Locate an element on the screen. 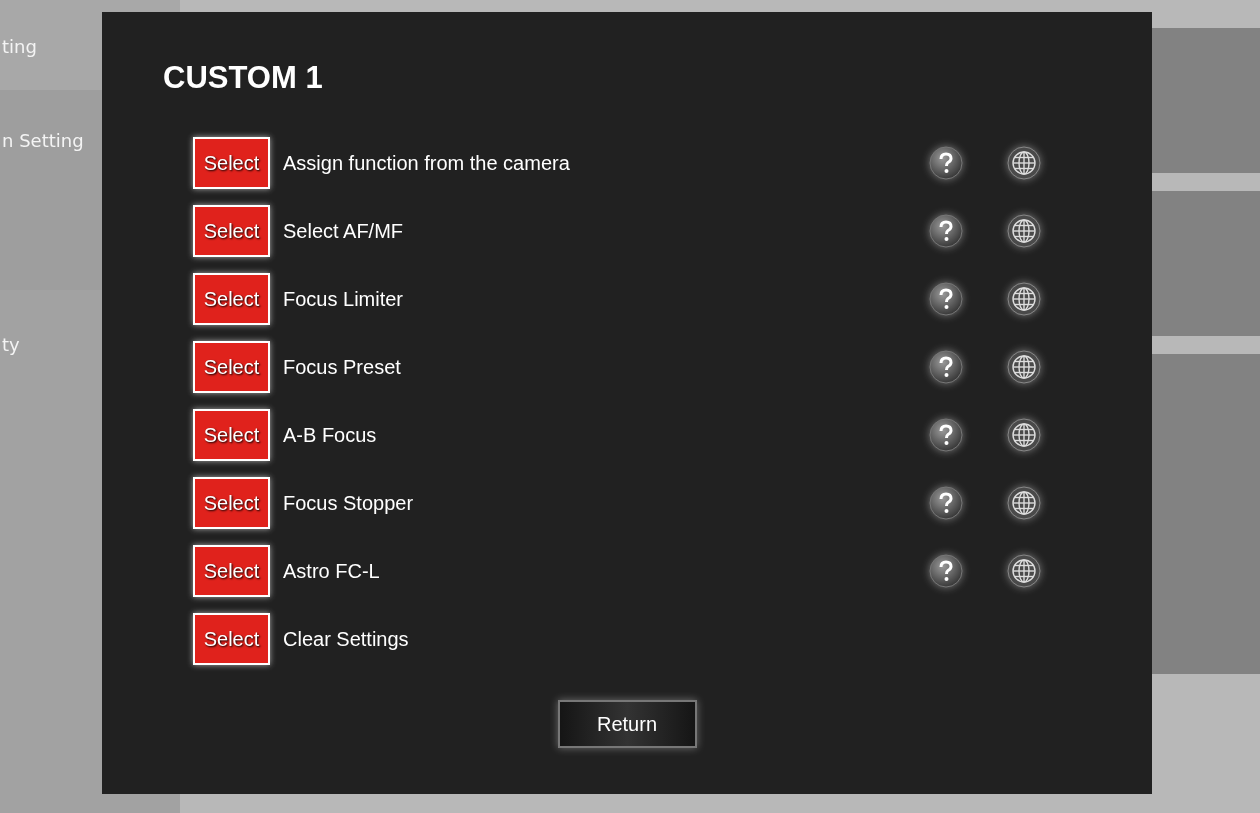 The height and width of the screenshot is (813, 1260). function-label: A-B Focus is located at coordinates (330, 435).